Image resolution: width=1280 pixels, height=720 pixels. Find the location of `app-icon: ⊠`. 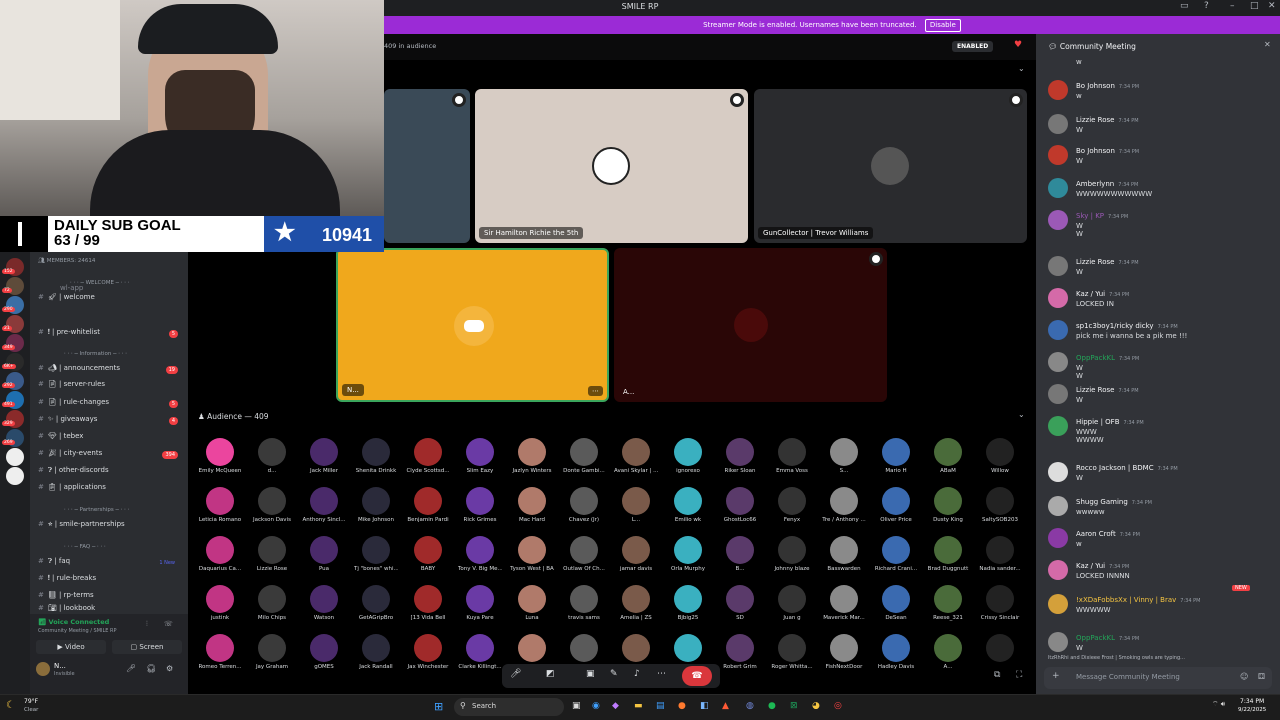

app-icon: ⊠ is located at coordinates (794, 706).